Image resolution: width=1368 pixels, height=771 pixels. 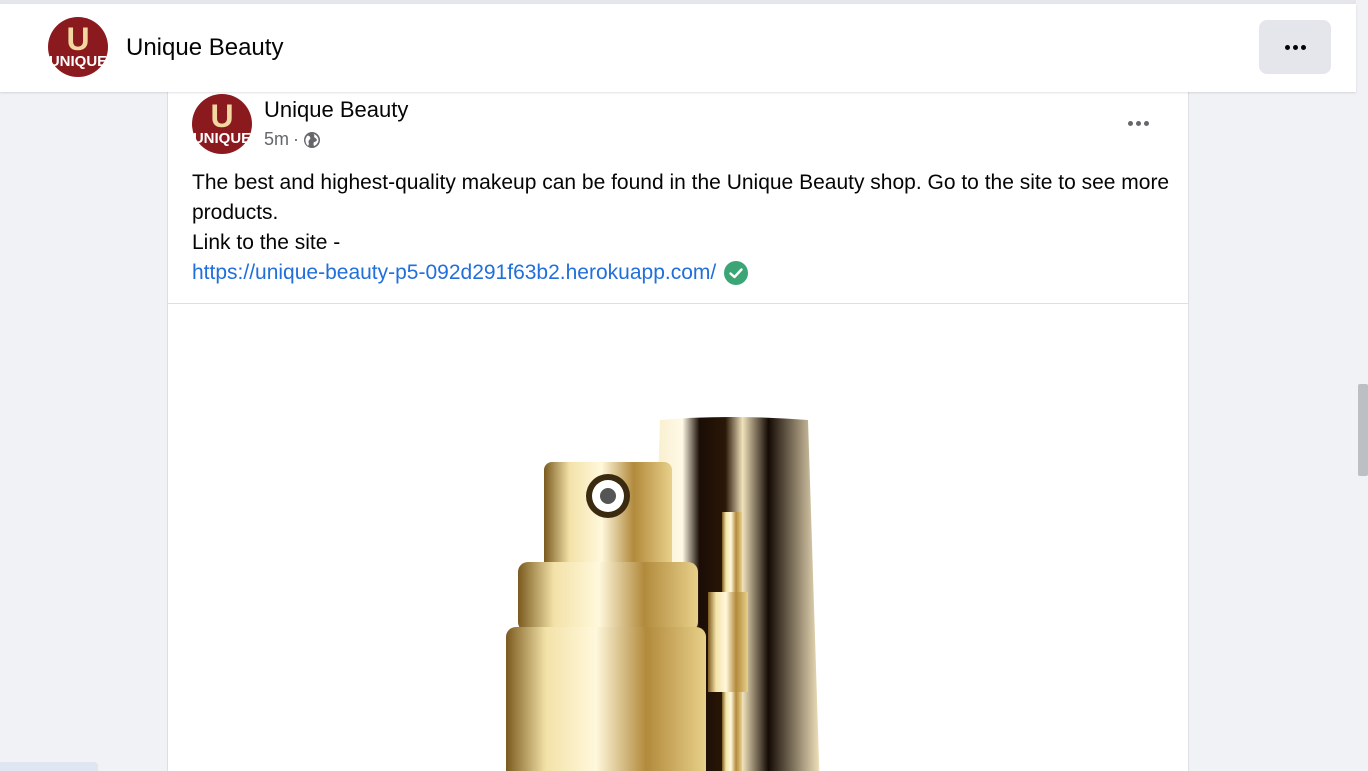 What do you see at coordinates (336, 110) in the screenshot?
I see `post-author-name: Unique Beauty` at bounding box center [336, 110].